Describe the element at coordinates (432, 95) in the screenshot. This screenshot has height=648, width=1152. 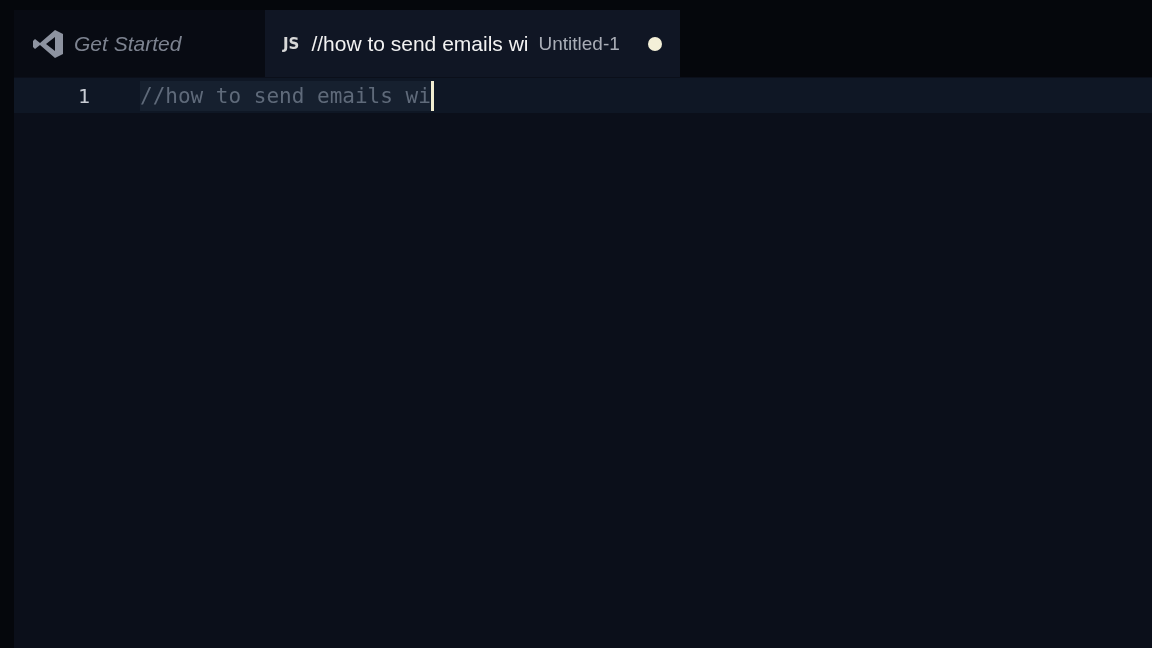
I see `text-cursor` at that location.